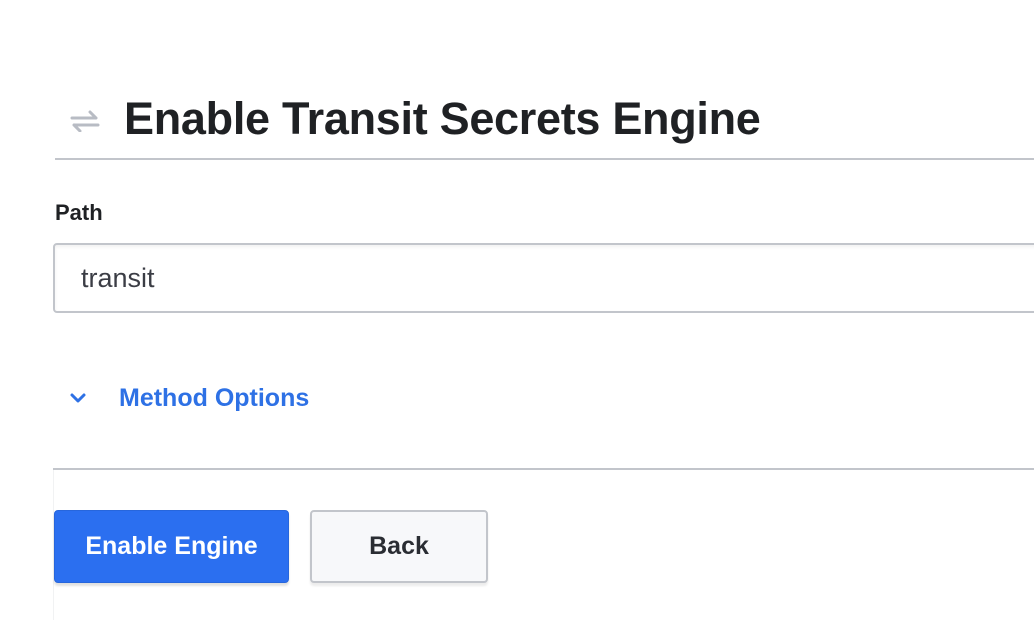  Describe the element at coordinates (442, 118) in the screenshot. I see `page-title: Enable Transit Secrets Engine` at that location.